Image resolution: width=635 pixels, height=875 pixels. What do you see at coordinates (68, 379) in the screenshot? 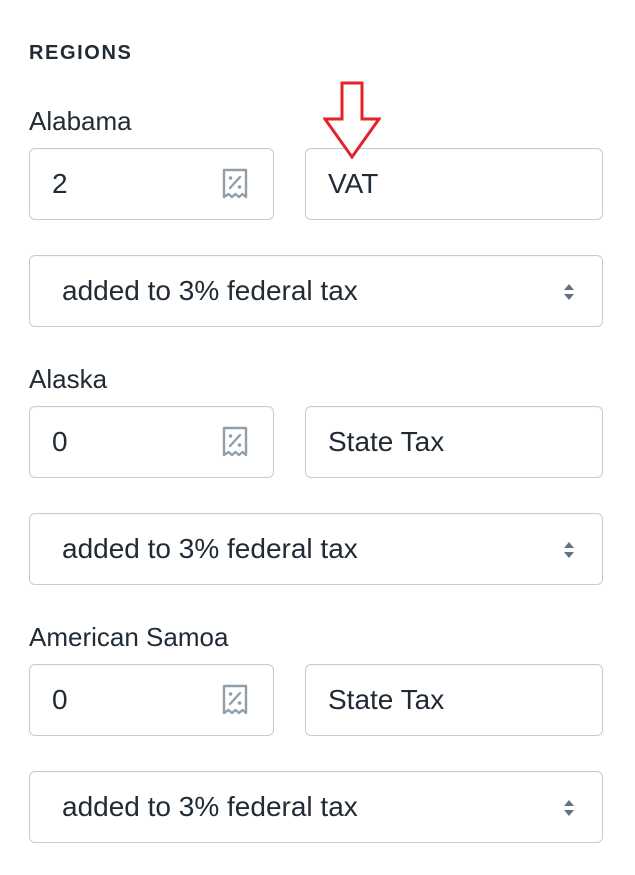
I see `region-name-label: Alaska` at bounding box center [68, 379].